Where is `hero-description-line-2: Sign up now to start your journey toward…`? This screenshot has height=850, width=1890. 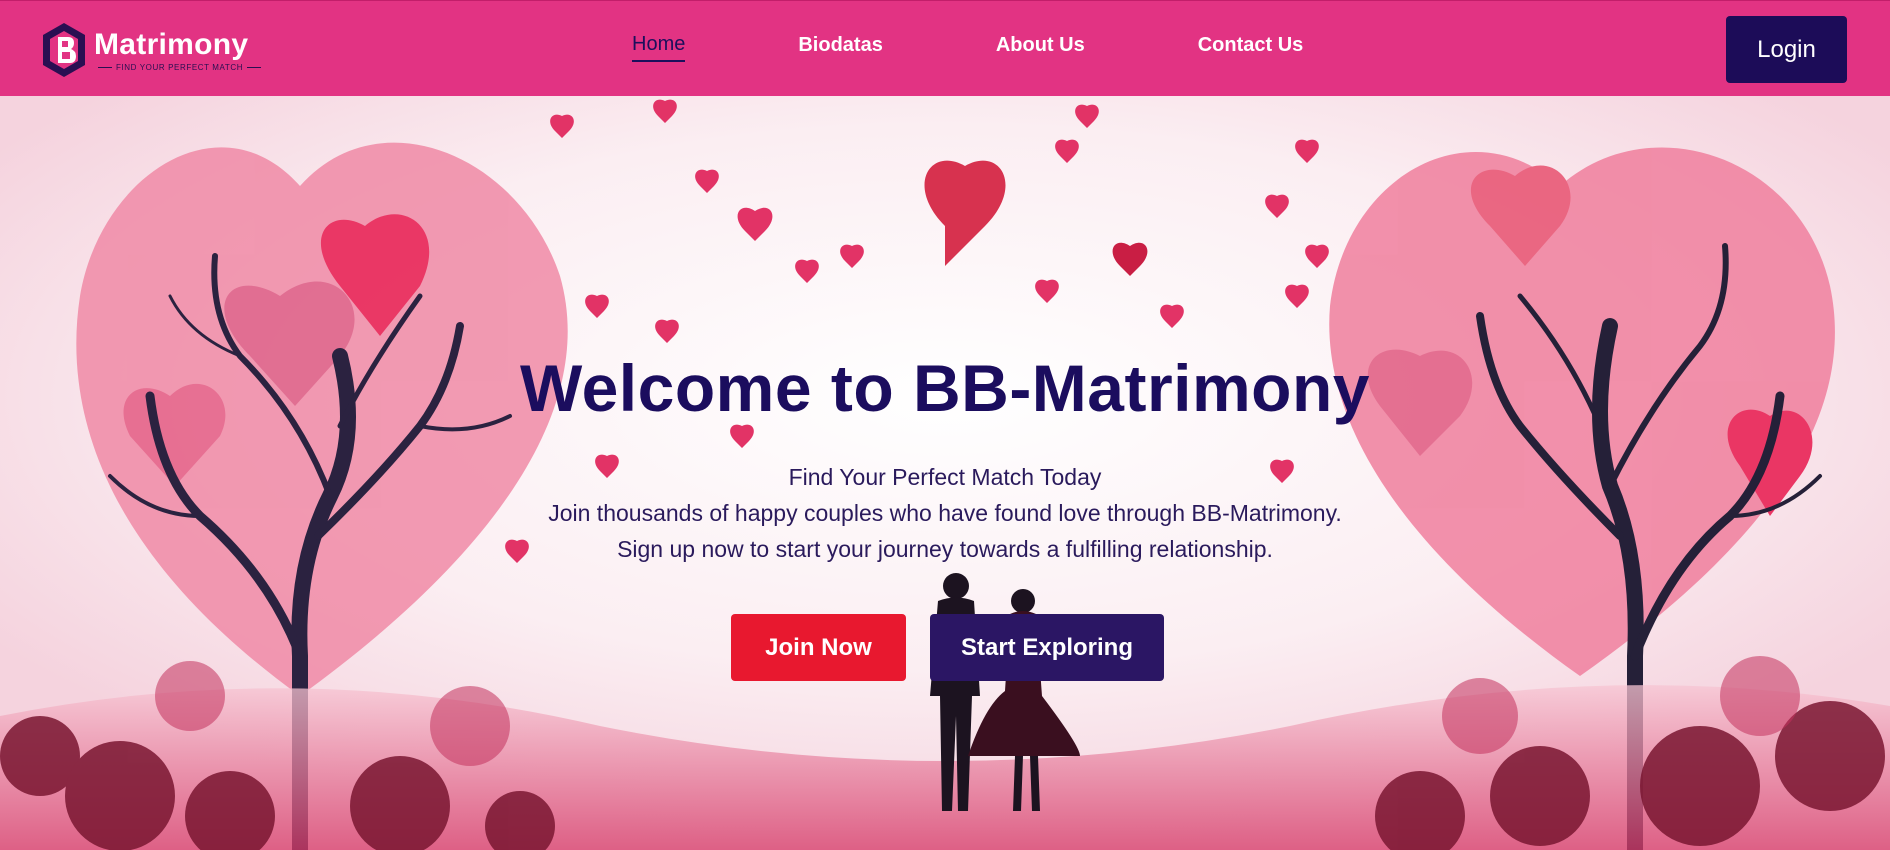
hero-description-line-2: Sign up now to start your journey toward… is located at coordinates (945, 549).